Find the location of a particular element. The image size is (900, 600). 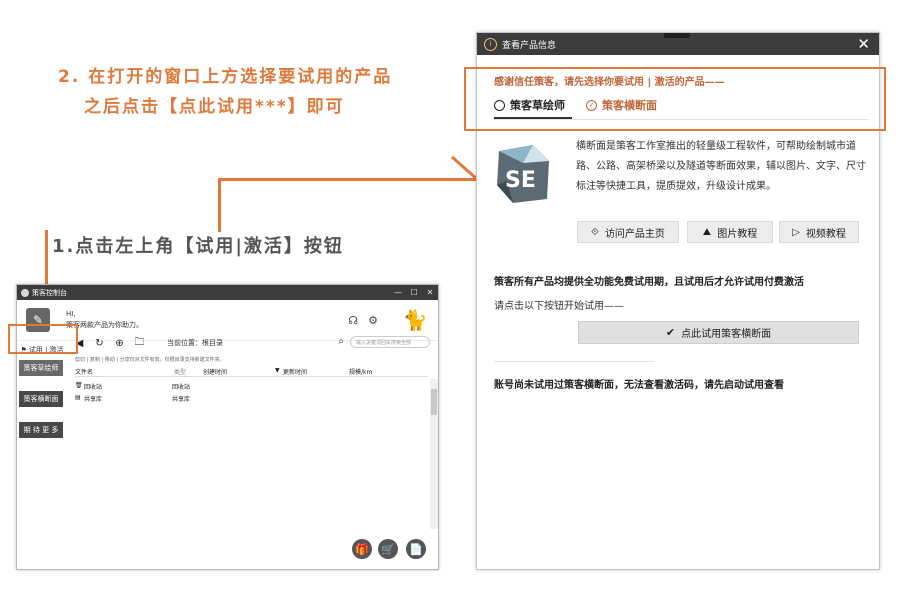

highlight-try-activate is located at coordinates (43, 339).